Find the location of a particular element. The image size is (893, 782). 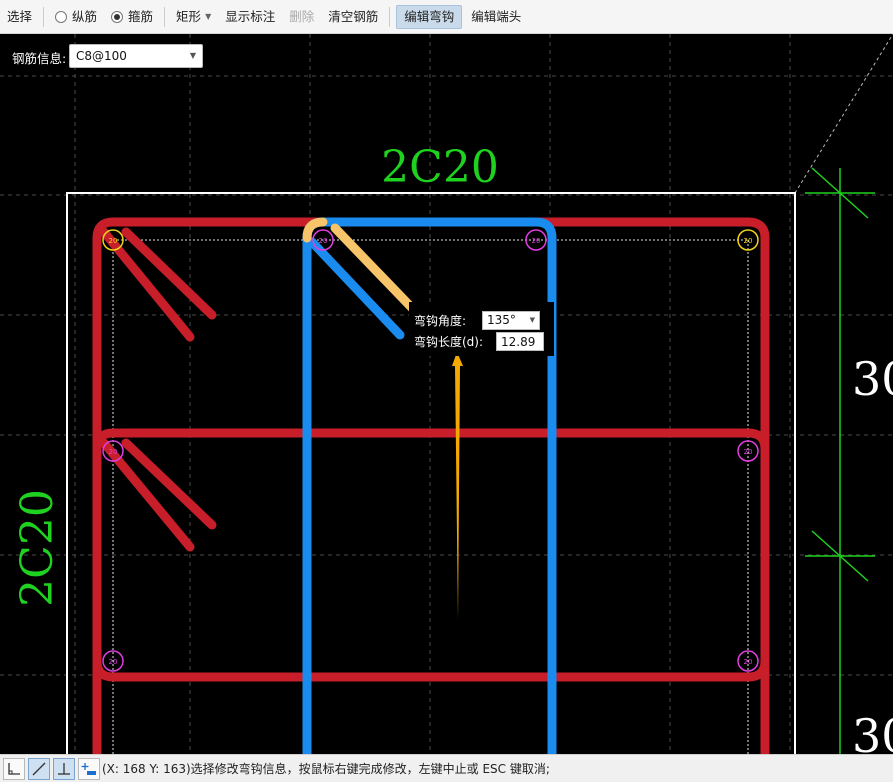

dimension-value-top: 30 is located at coordinates (872, 379).